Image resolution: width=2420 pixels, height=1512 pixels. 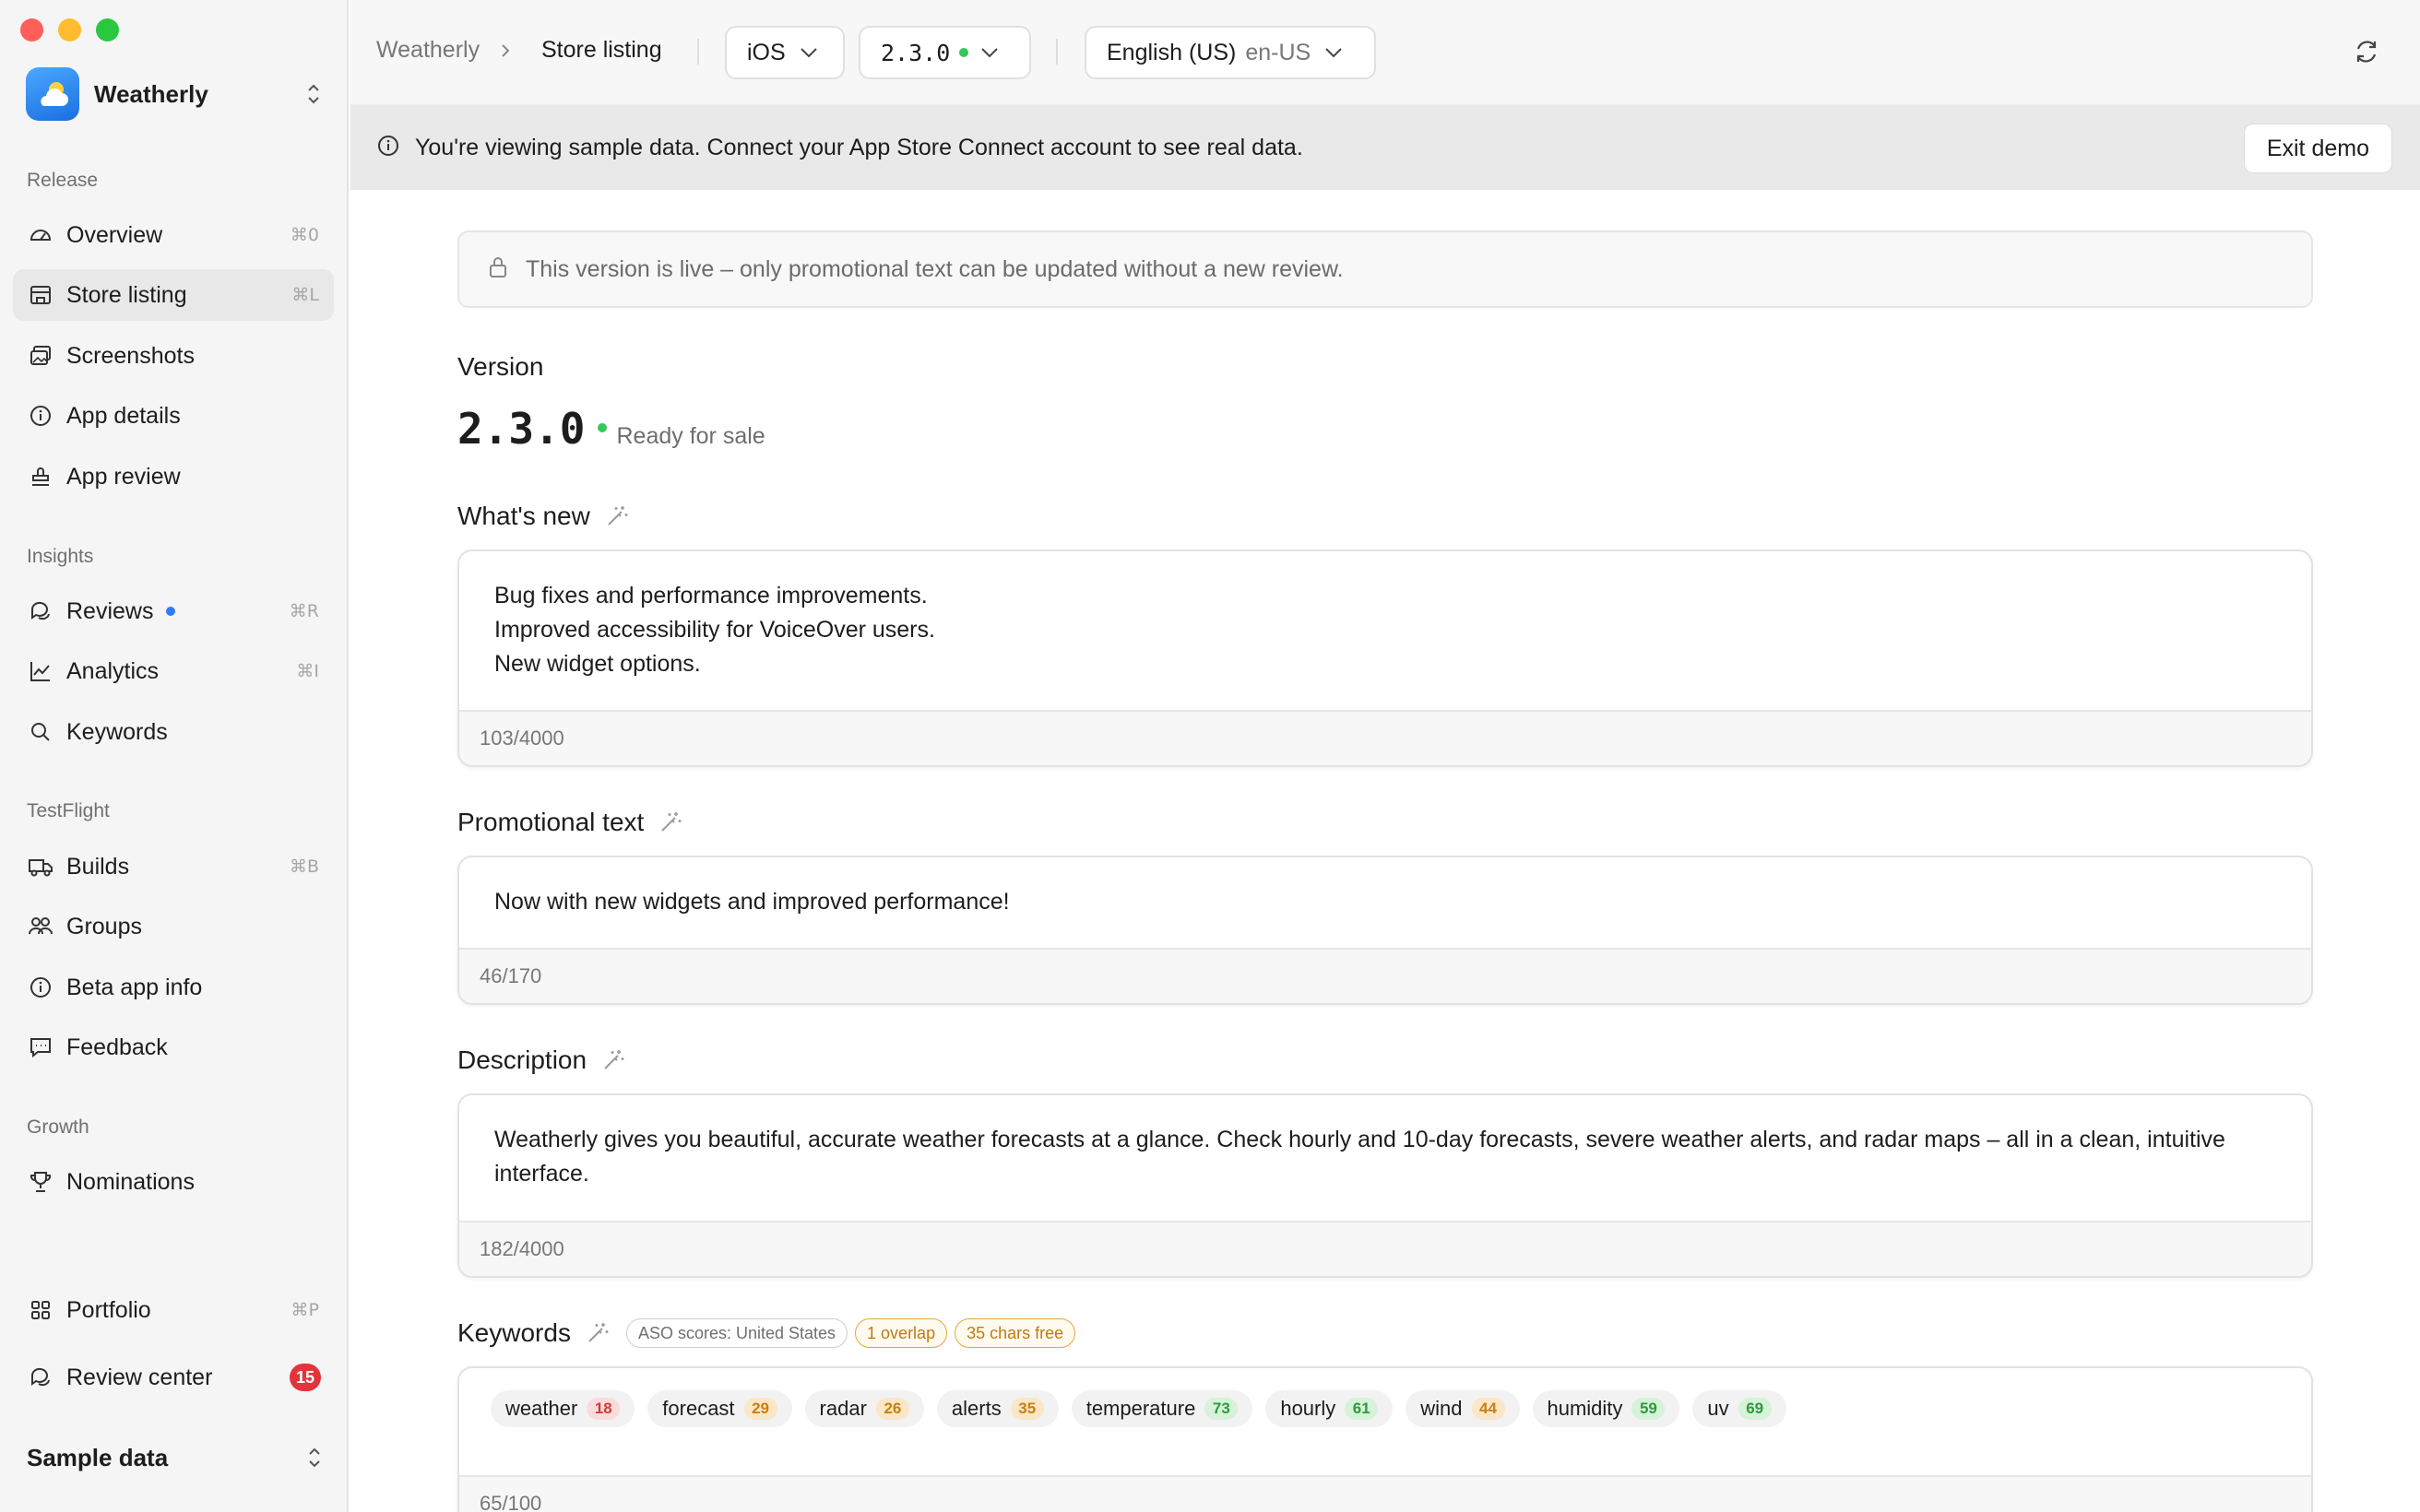 What do you see at coordinates (976, 1408) in the screenshot?
I see `keyword-text: alerts` at bounding box center [976, 1408].